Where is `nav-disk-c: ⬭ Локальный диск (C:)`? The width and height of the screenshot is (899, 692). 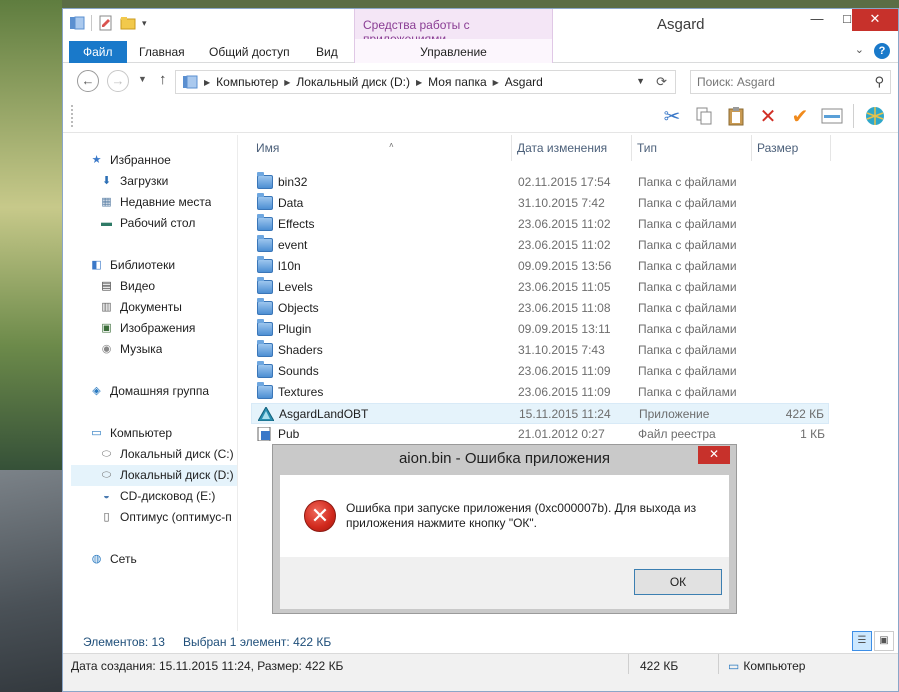 nav-disk-c: ⬭ Локальный диск (C:) is located at coordinates (166, 454).